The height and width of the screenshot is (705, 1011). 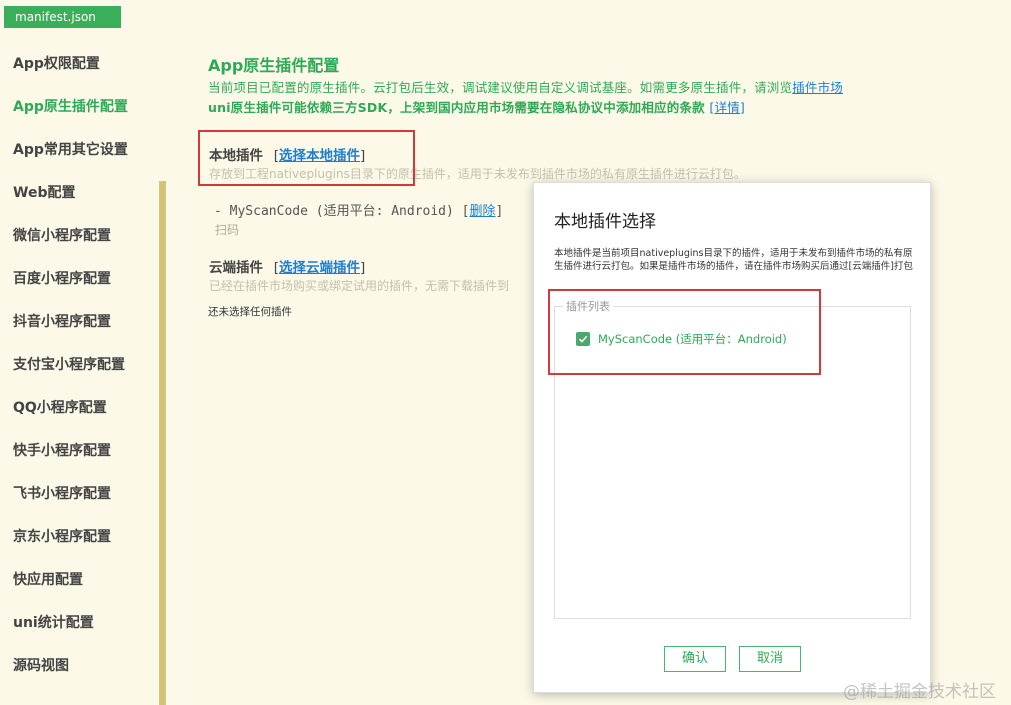 I want to click on watermark: @稀土掘金技术社区, so click(x=919, y=692).